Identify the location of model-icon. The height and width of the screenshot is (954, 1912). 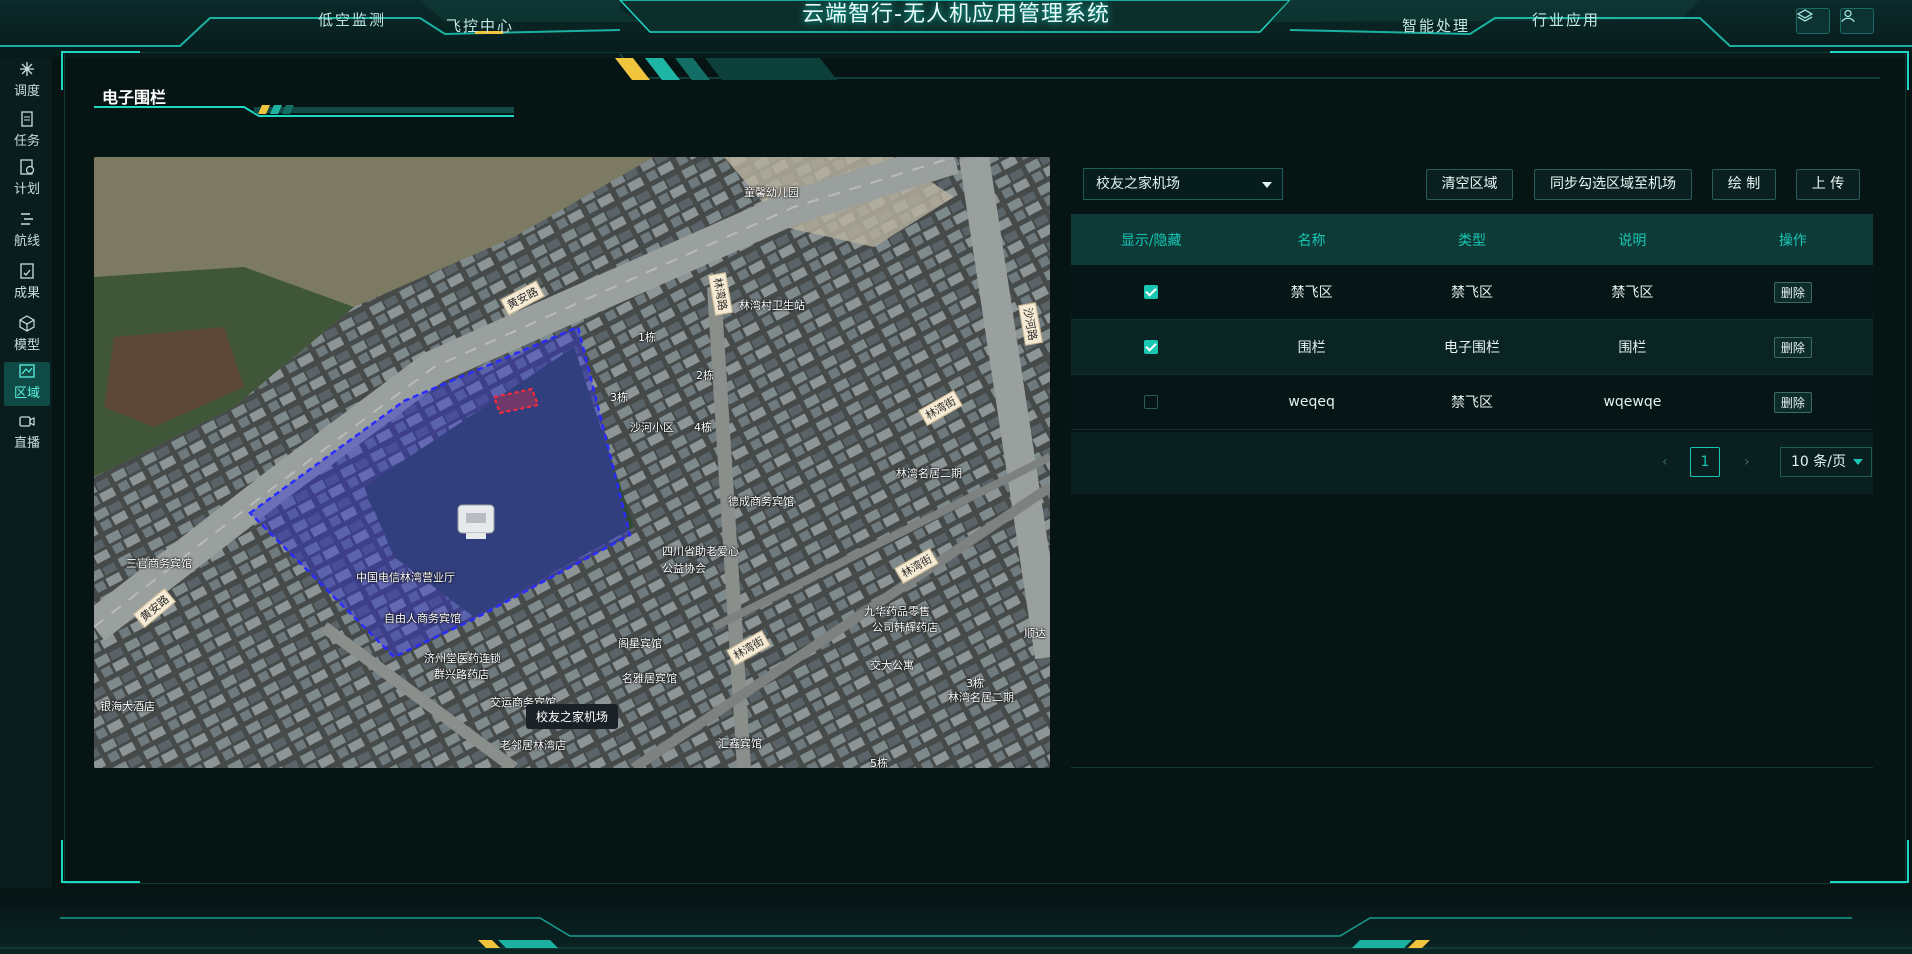
(27, 323).